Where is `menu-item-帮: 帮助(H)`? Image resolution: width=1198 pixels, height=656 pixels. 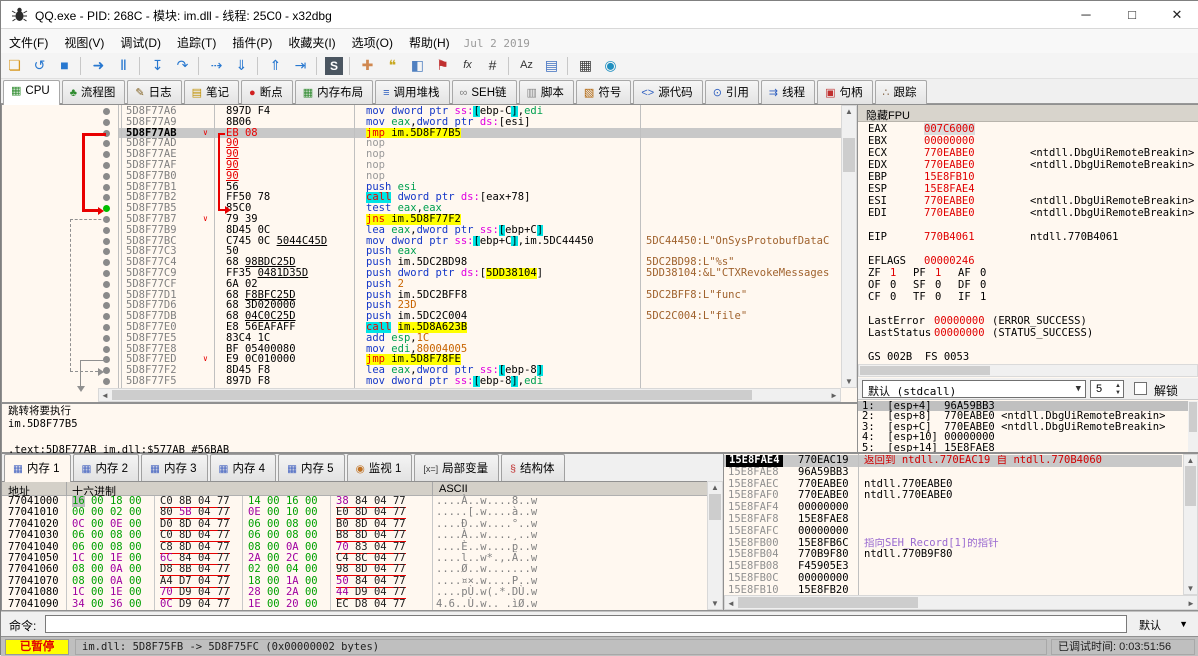 menu-item-帮: 帮助(H) is located at coordinates (429, 42).